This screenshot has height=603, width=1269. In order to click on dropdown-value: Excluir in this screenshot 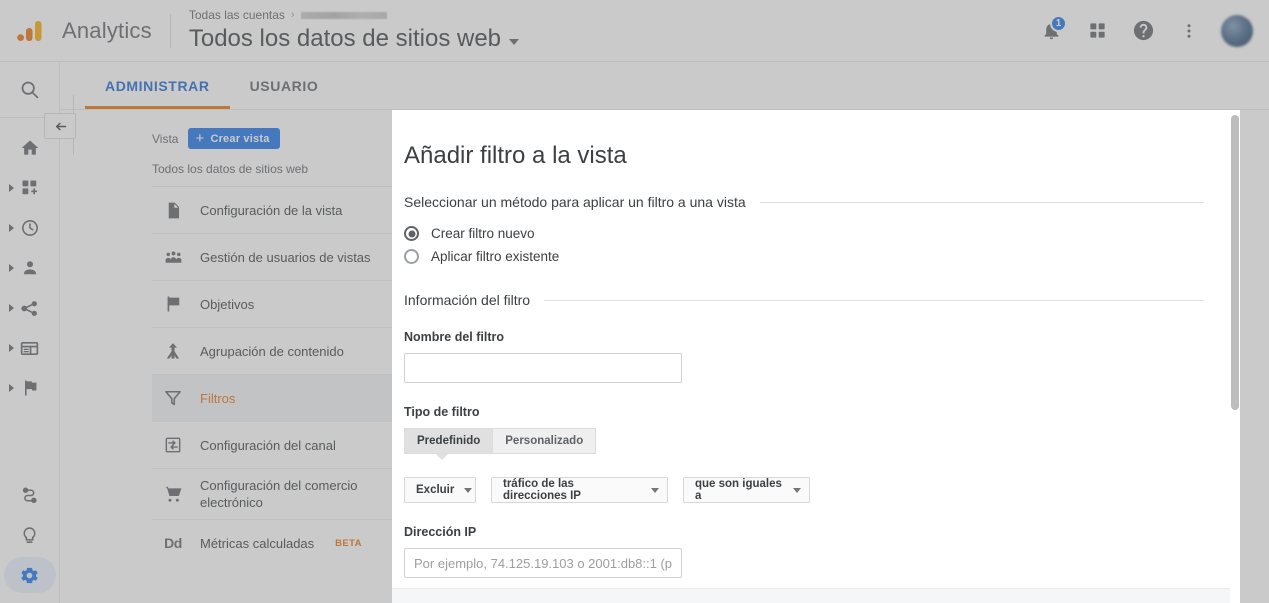, I will do `click(435, 490)`.